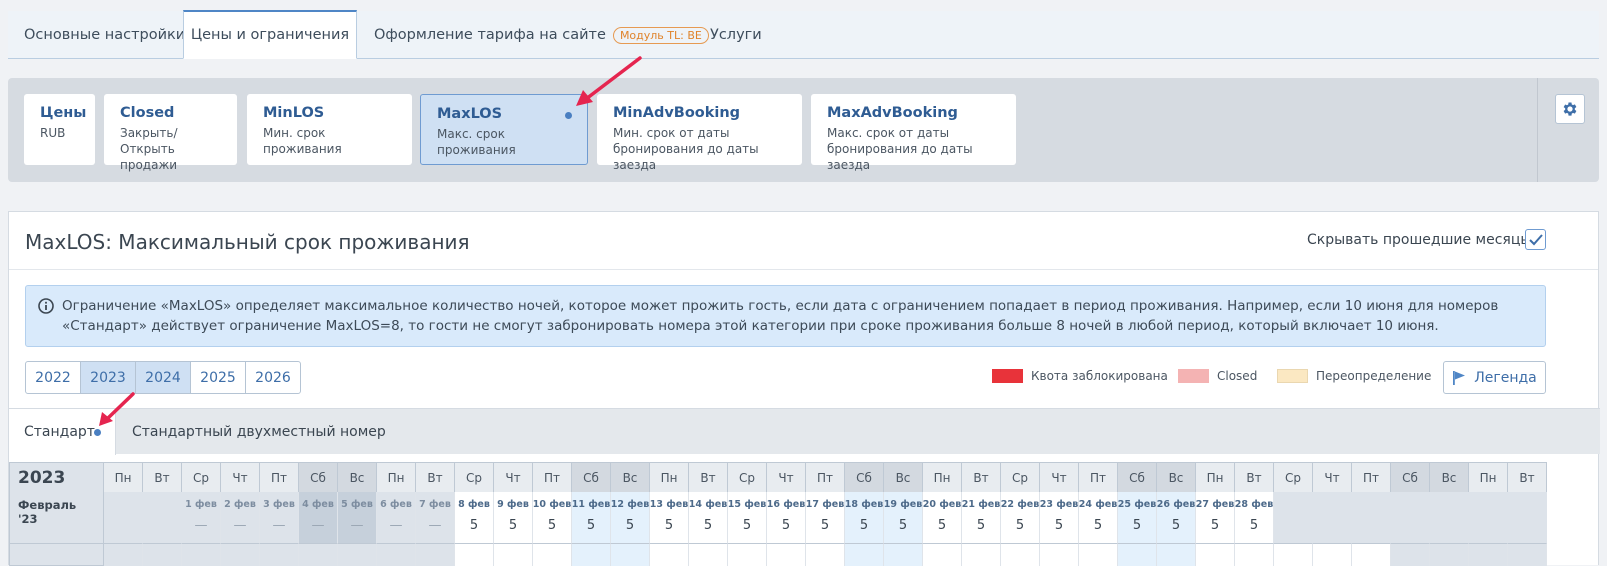 This screenshot has height=566, width=1607. I want to click on calendar-day-cell: 14 фев 5, so click(708, 518).